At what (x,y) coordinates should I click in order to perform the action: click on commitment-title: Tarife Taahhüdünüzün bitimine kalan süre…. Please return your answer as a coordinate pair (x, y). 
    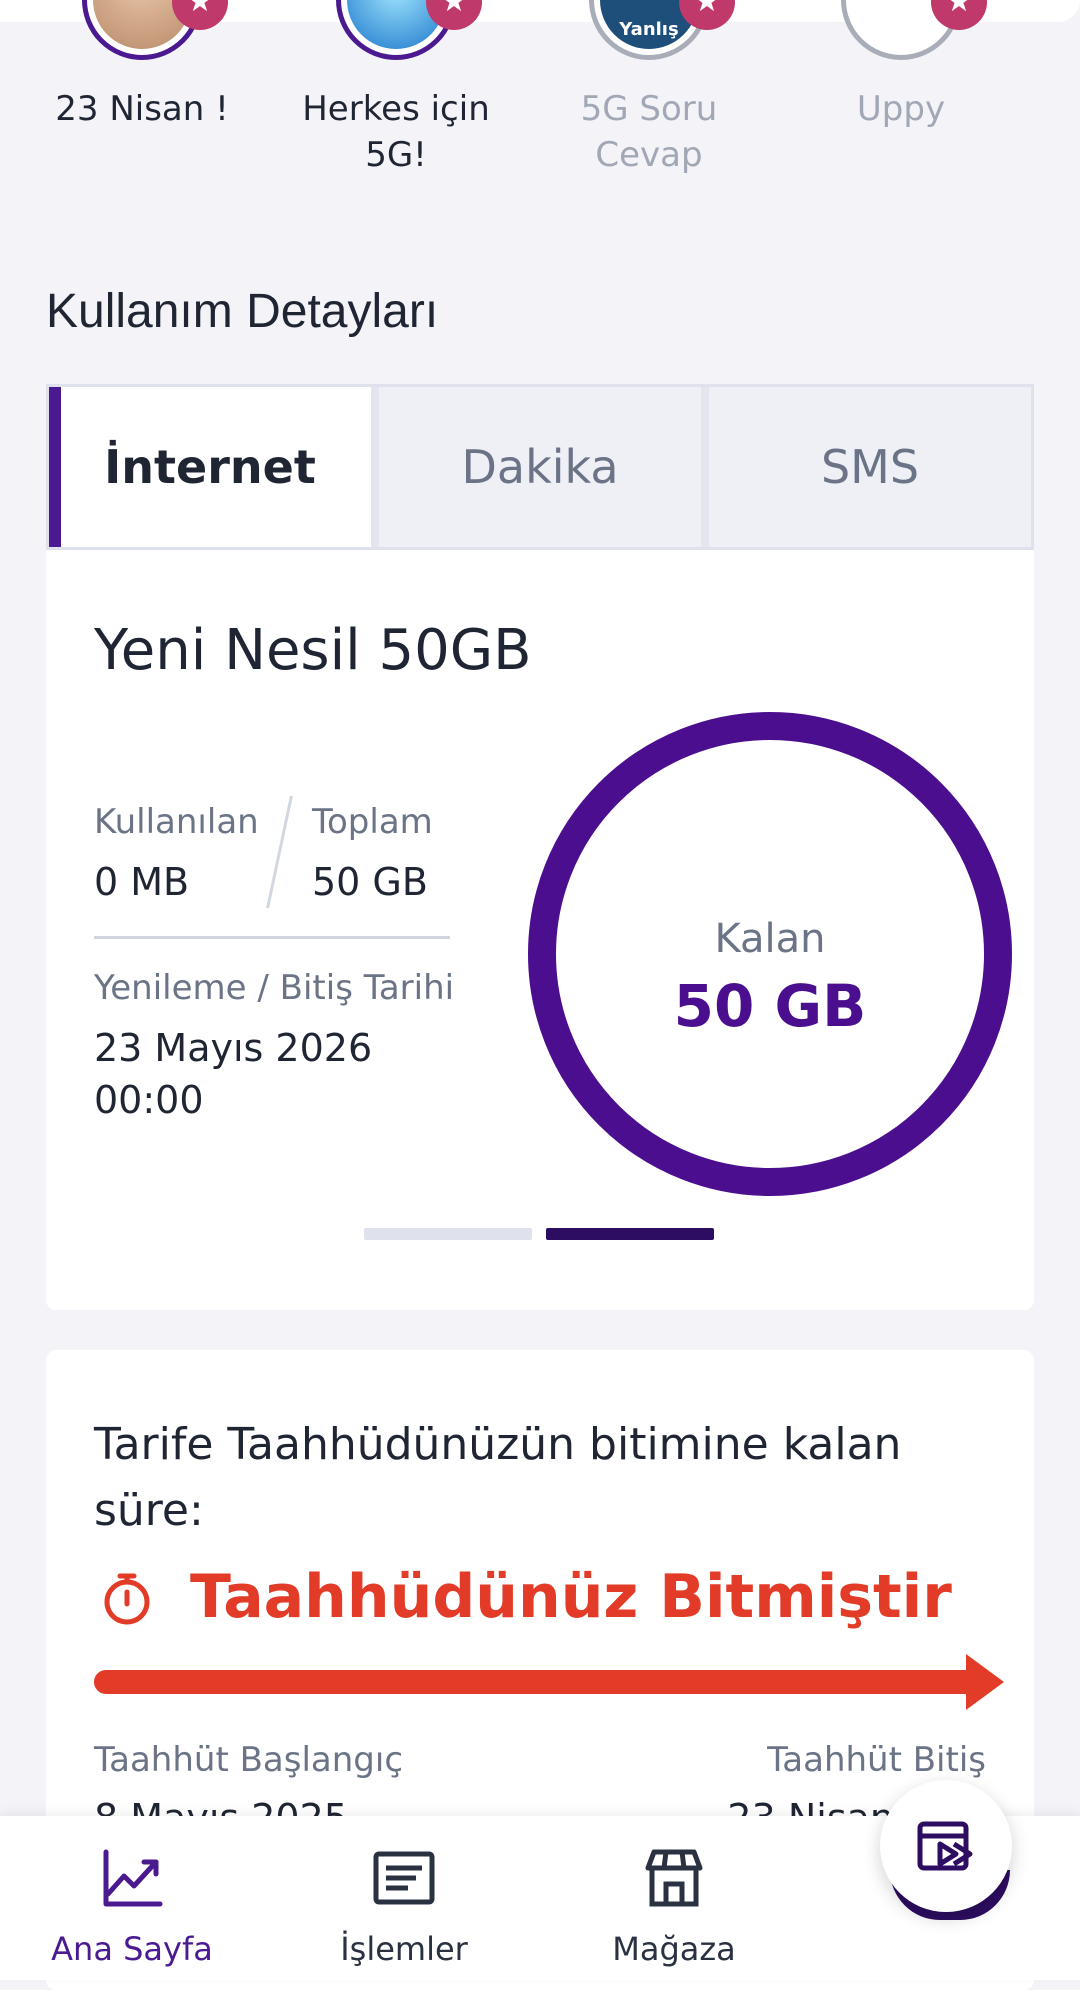
    Looking at the image, I should click on (498, 1477).